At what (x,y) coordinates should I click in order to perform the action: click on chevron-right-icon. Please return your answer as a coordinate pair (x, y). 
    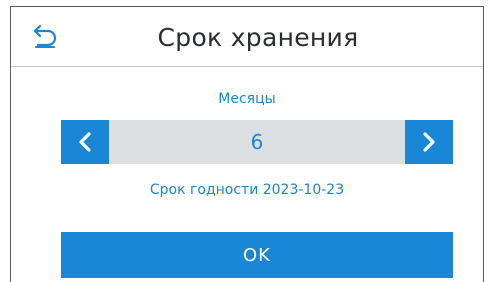
    Looking at the image, I should click on (429, 142).